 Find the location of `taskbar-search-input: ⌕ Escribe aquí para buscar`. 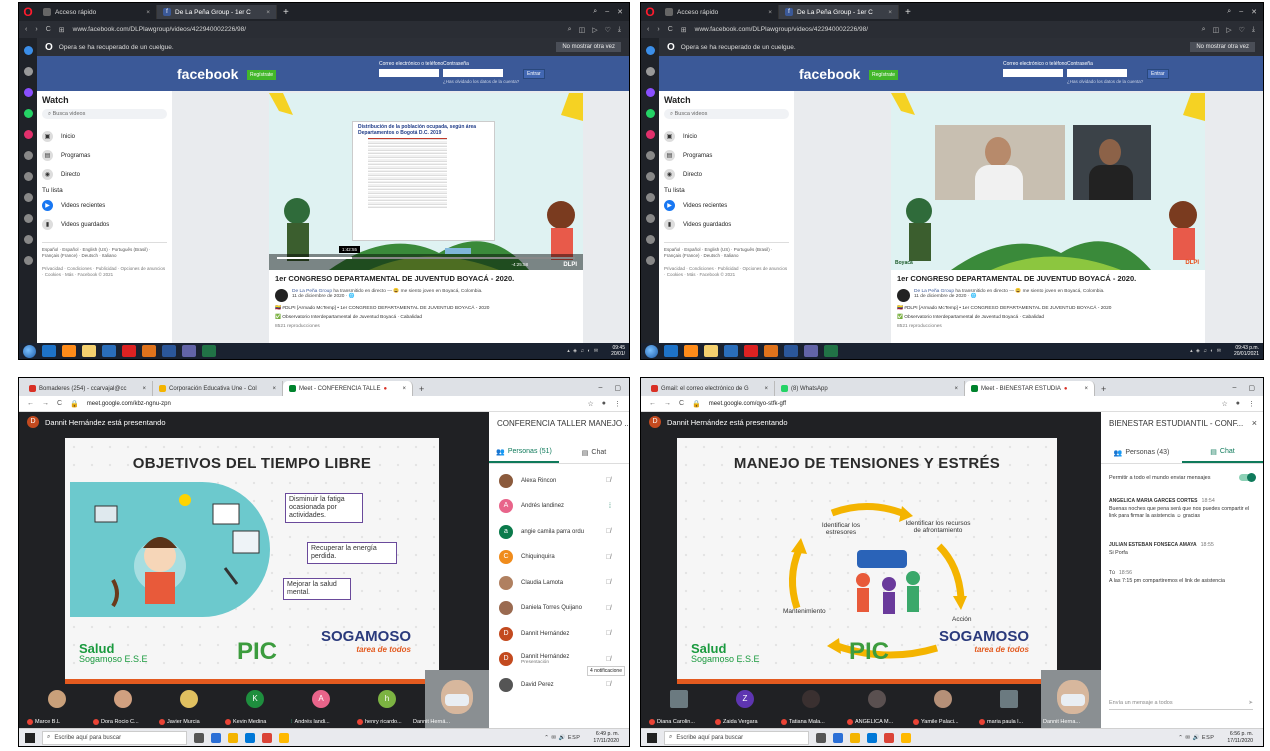

taskbar-search-input: ⌕ Escribe aquí para buscar is located at coordinates (114, 737).